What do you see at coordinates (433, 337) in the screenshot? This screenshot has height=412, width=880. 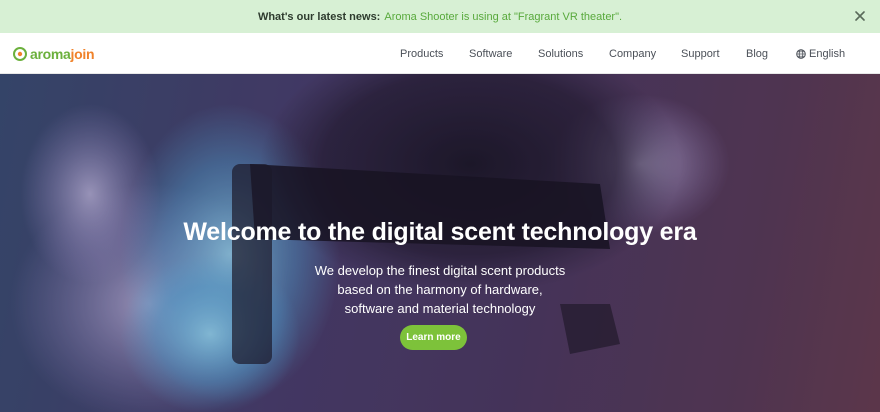 I see `learn-more-button: Learn more` at bounding box center [433, 337].